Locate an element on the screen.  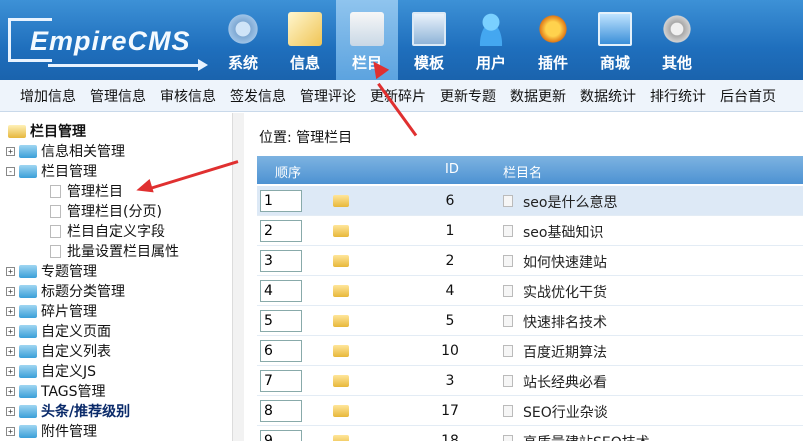
column-id: 18 is located at coordinates (450, 437).